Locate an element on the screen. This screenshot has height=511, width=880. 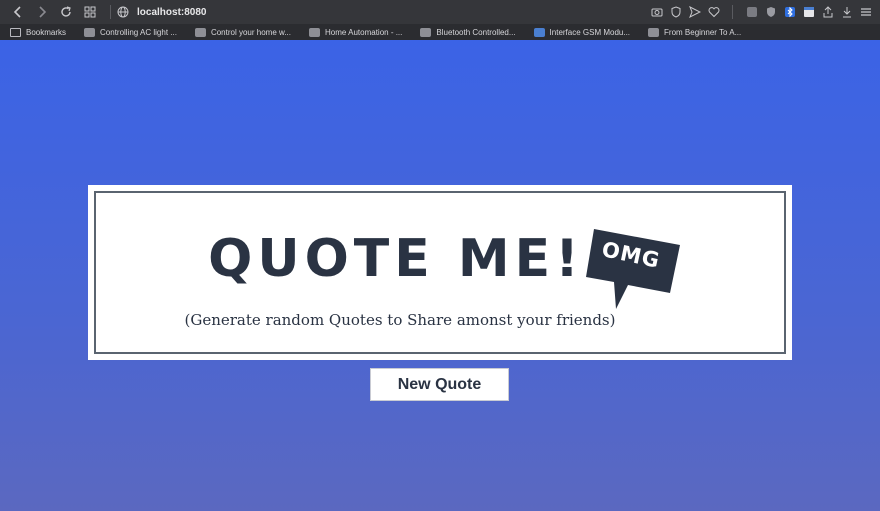
extension-1-button is located at coordinates (751, 12).